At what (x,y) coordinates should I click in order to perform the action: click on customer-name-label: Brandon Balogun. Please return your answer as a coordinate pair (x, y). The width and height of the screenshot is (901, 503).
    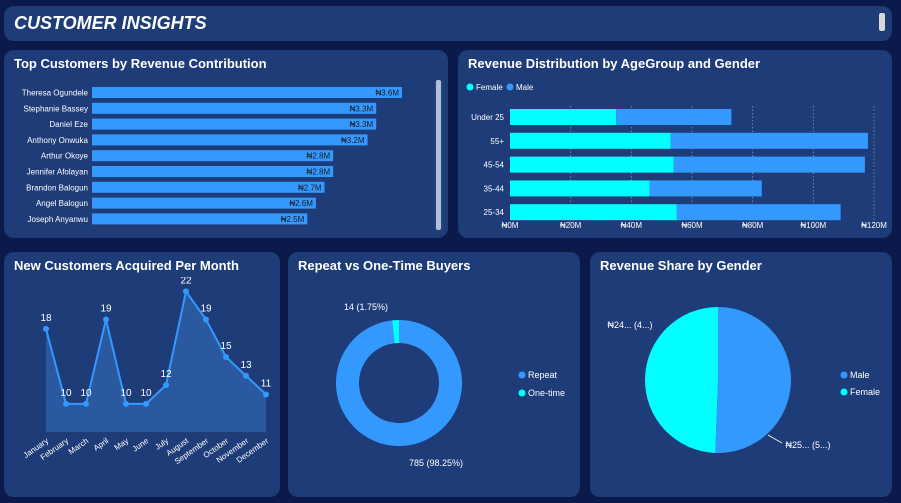
    Looking at the image, I should click on (57, 187).